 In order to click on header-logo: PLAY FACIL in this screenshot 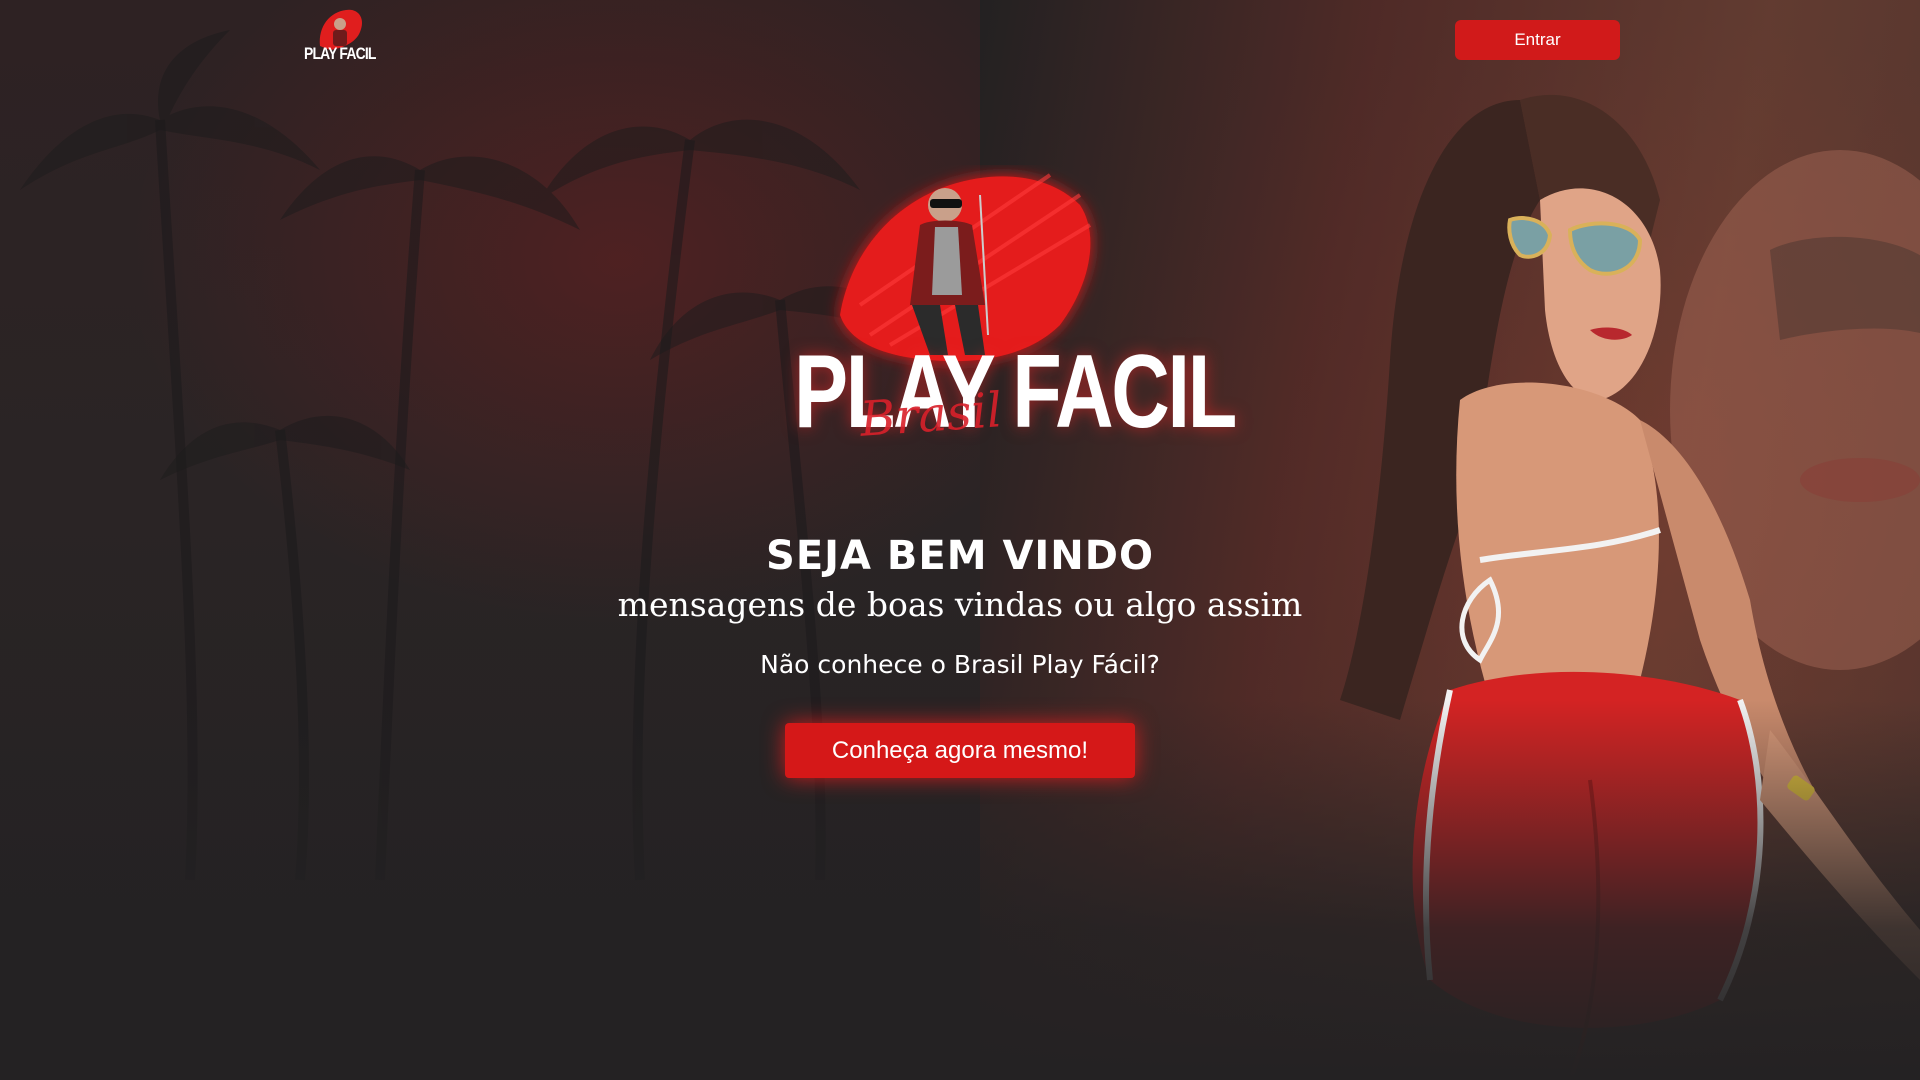, I will do `click(341, 38)`.